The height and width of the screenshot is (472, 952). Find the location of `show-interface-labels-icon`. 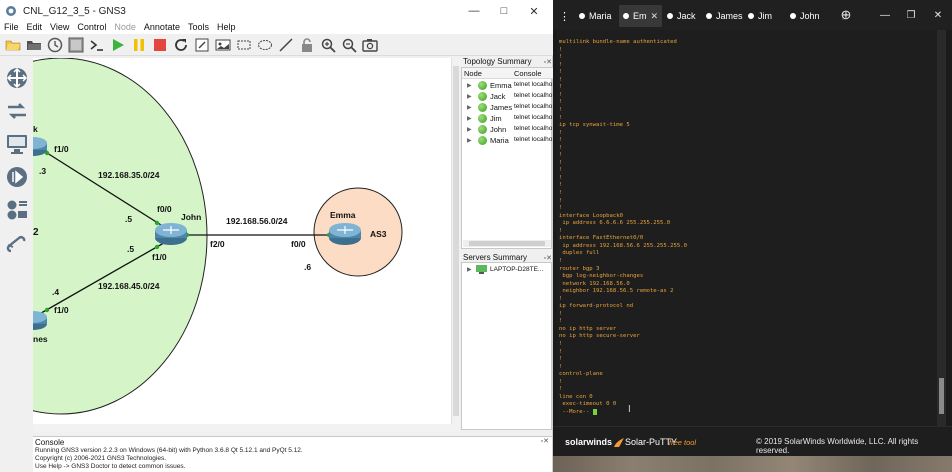

show-interface-labels-icon is located at coordinates (76, 45).